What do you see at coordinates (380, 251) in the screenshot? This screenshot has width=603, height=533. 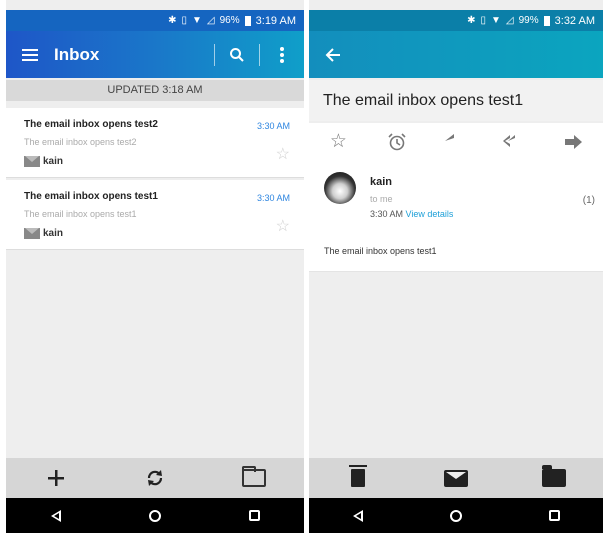 I see `message-body: The email inbox opens test1` at bounding box center [380, 251].